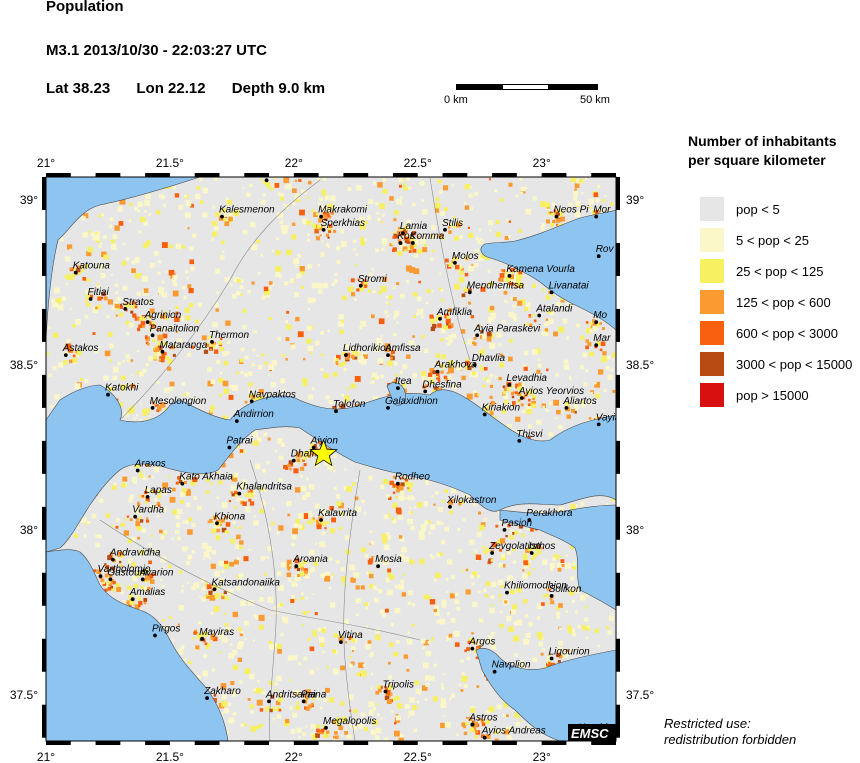 The width and height of the screenshot is (860, 763). Describe the element at coordinates (780, 271) in the screenshot. I see `legend-label: 25 < pop < 125` at that location.